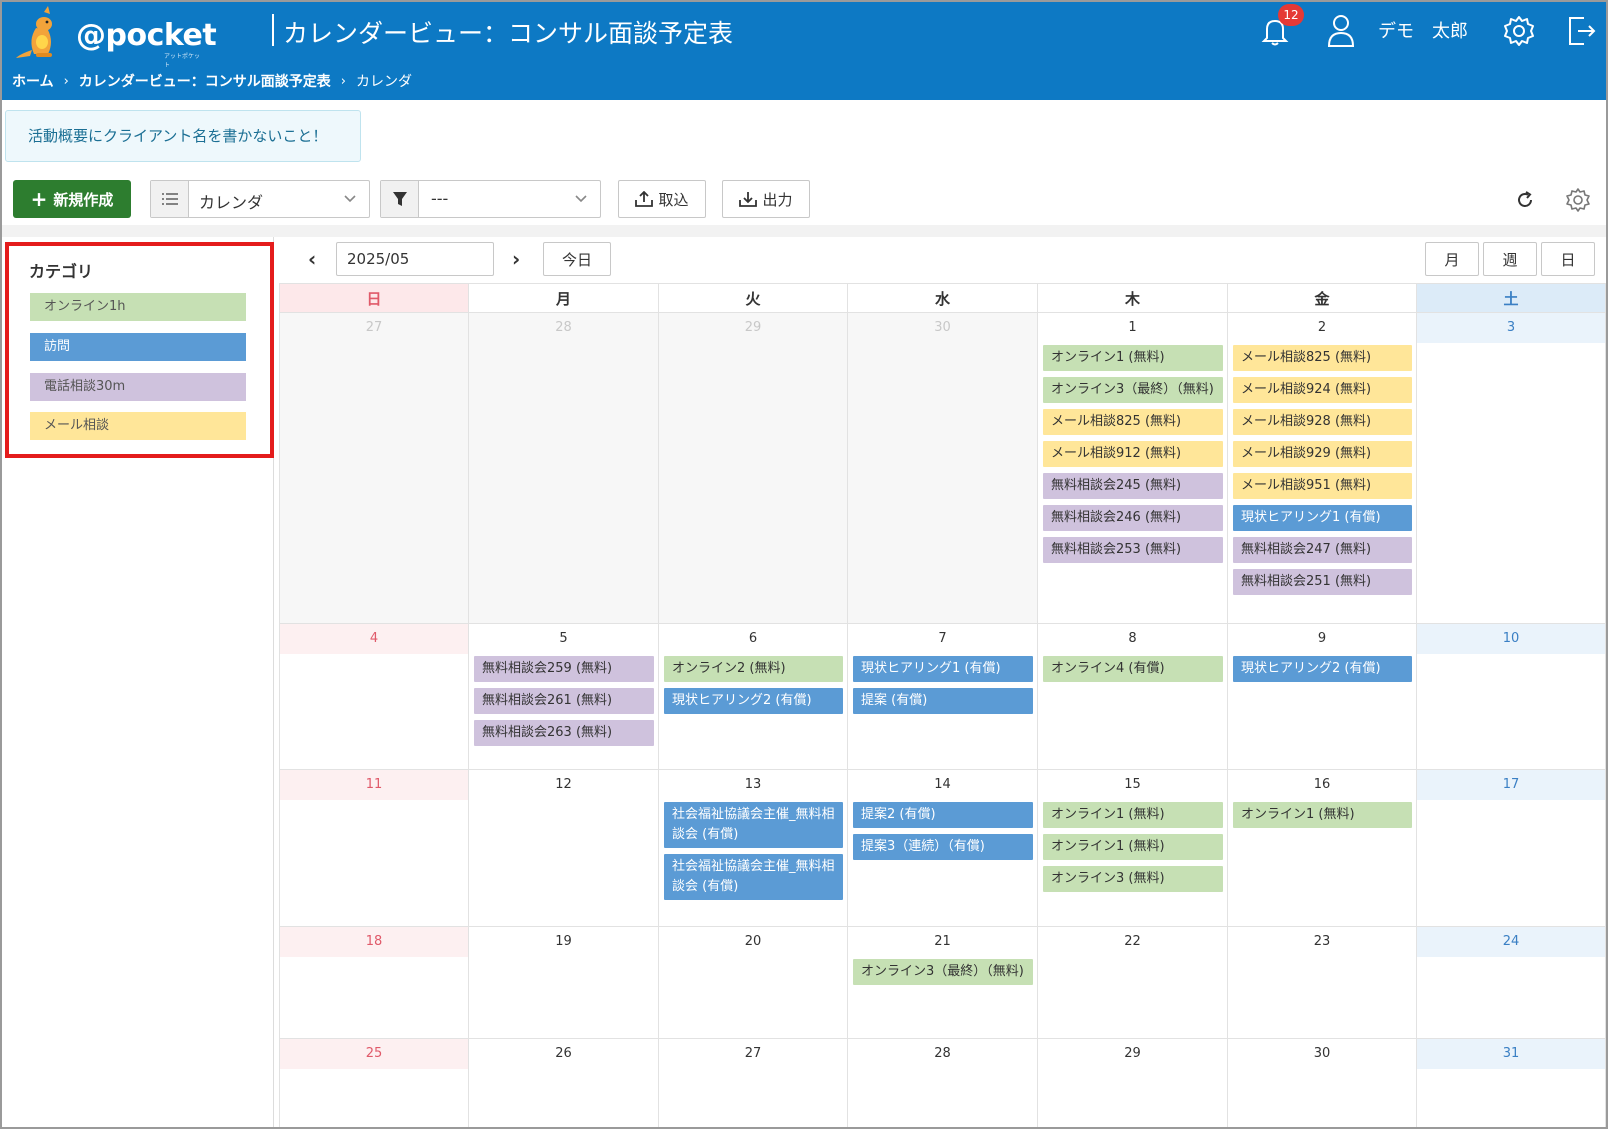 The image size is (1608, 1129). What do you see at coordinates (490, 199) in the screenshot?
I see `filter-select: ---` at bounding box center [490, 199].